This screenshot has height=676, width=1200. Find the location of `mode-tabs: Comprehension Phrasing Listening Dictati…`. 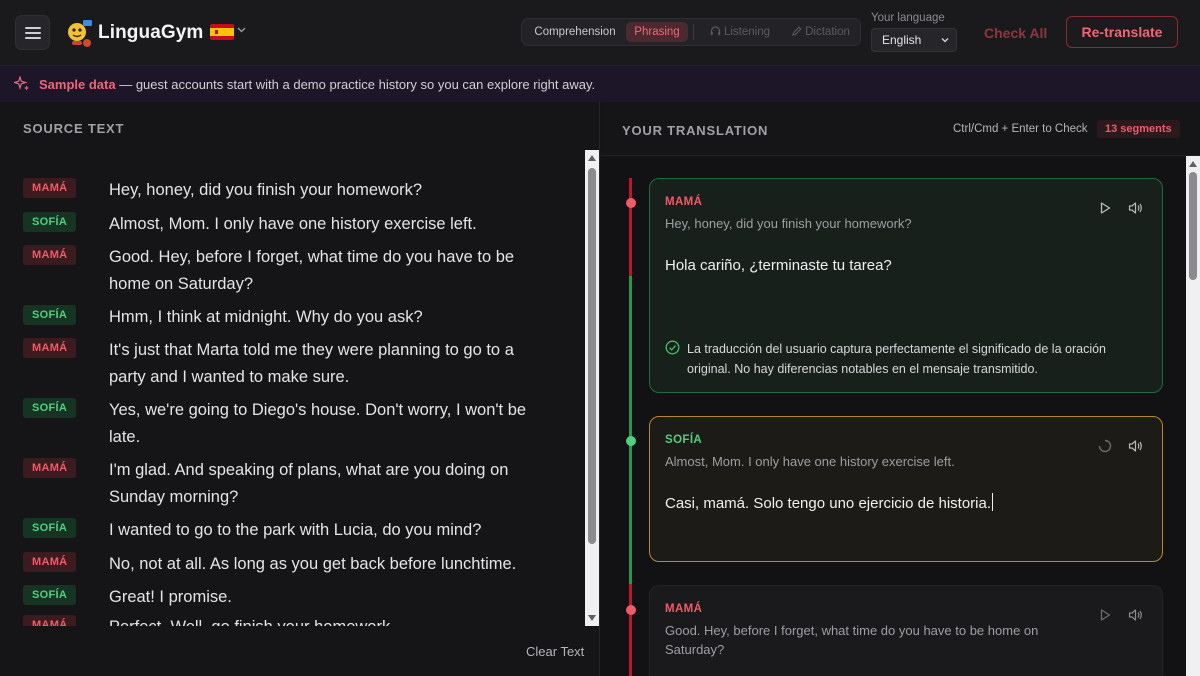

mode-tabs: Comprehension Phrasing Listening Dictati… is located at coordinates (691, 32).